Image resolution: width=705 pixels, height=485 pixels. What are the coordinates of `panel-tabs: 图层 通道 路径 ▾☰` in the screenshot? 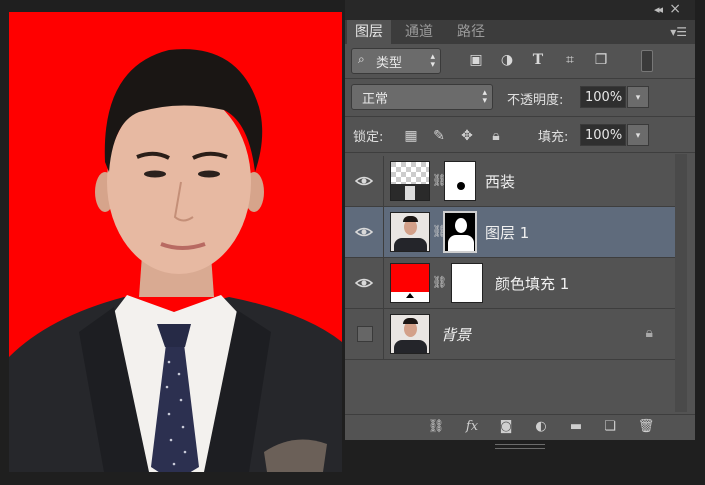 It's located at (520, 32).